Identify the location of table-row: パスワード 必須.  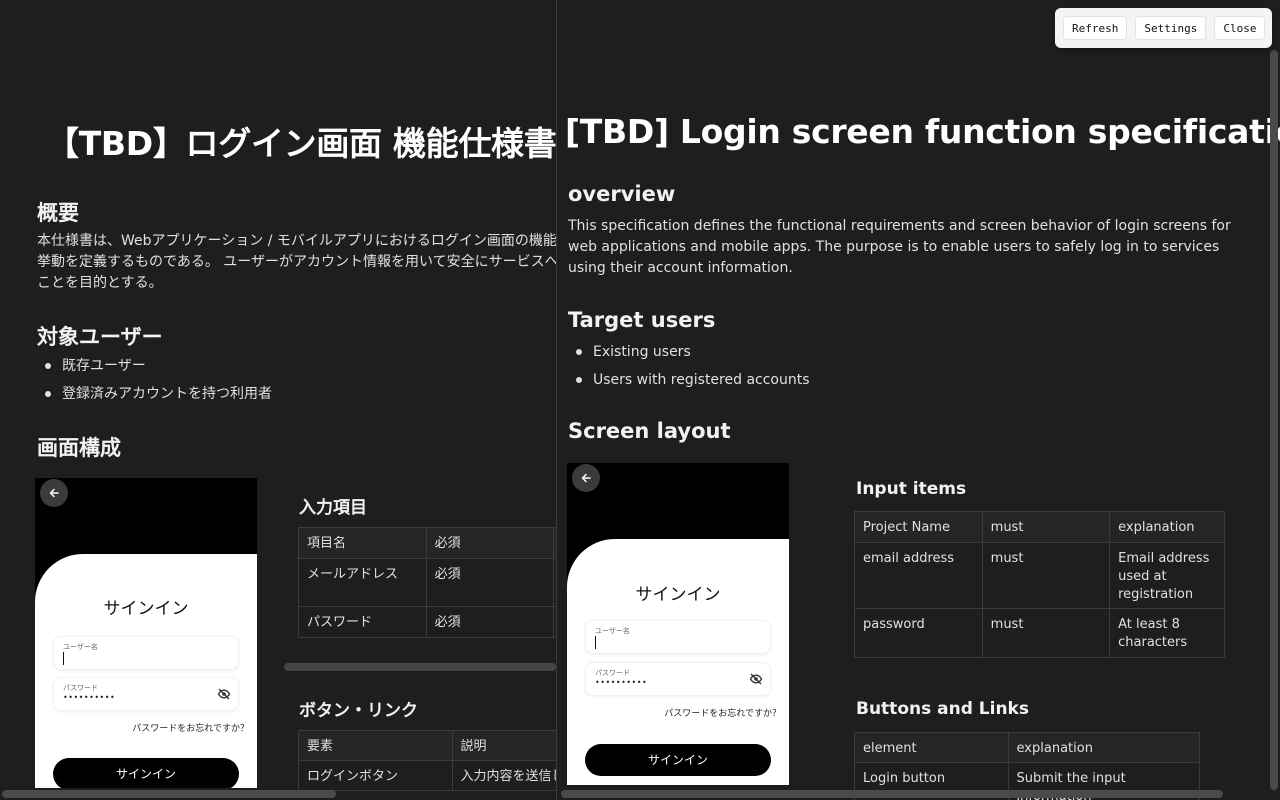
(427, 622).